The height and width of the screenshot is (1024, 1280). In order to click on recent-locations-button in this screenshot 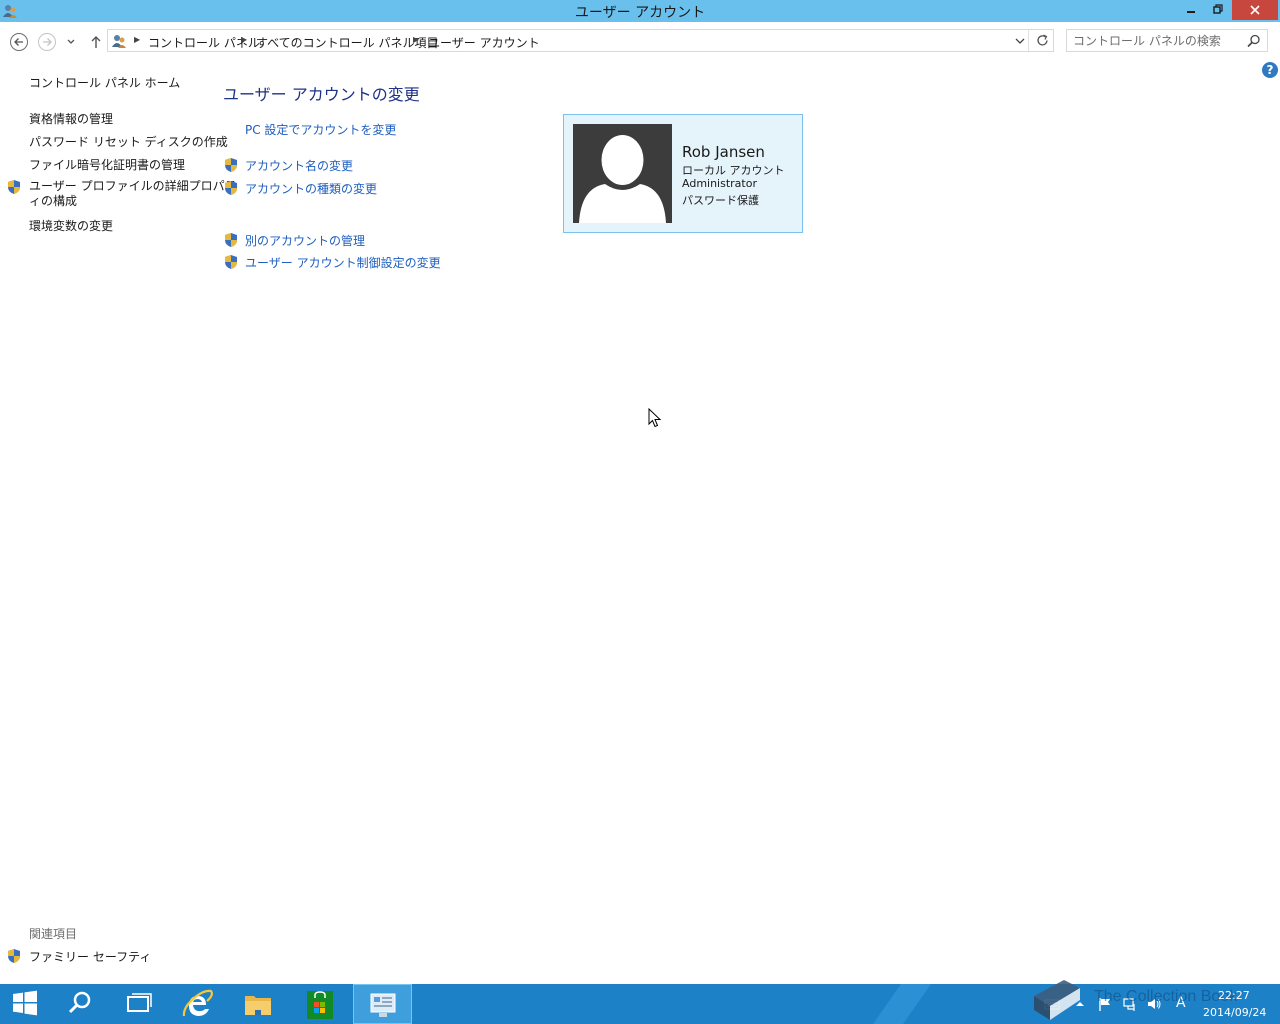, I will do `click(71, 42)`.